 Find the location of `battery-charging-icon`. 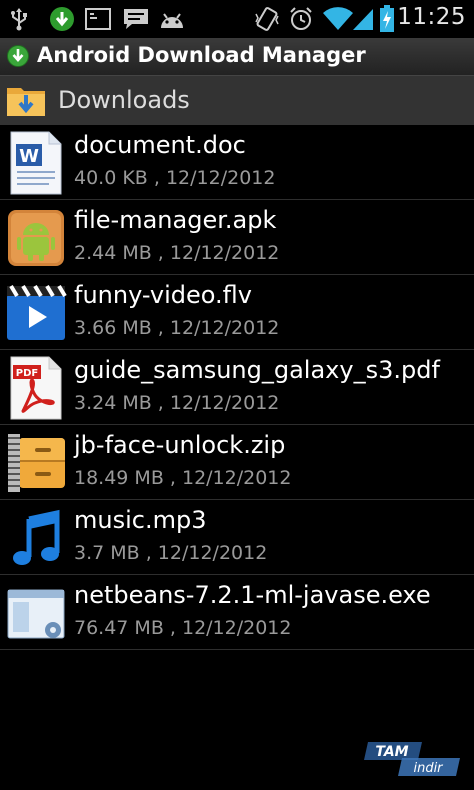

battery-charging-icon is located at coordinates (387, 18).